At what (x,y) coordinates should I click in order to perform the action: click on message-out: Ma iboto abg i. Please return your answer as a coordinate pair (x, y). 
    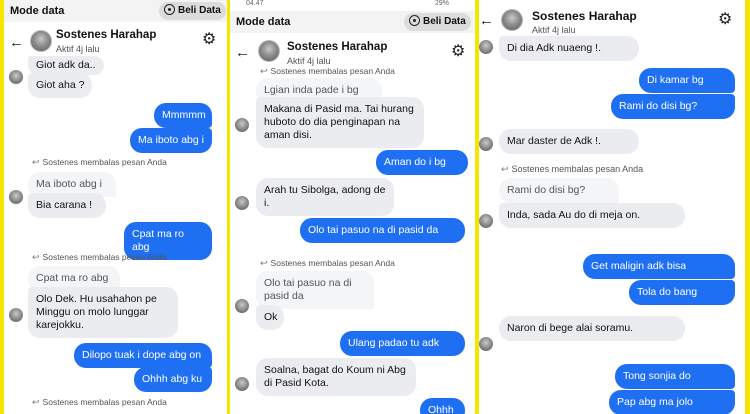
    Looking at the image, I should click on (171, 140).